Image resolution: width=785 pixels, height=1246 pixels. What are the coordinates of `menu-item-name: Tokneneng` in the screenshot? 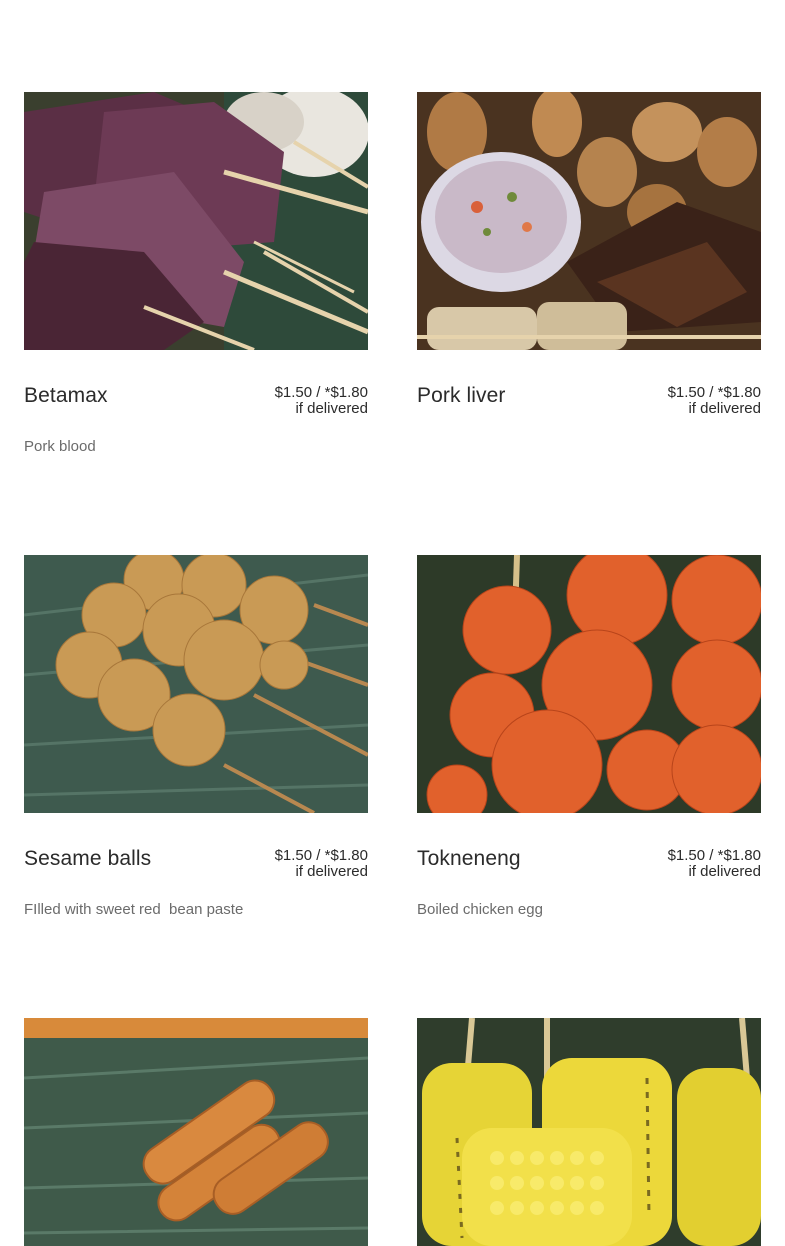 It's located at (469, 858).